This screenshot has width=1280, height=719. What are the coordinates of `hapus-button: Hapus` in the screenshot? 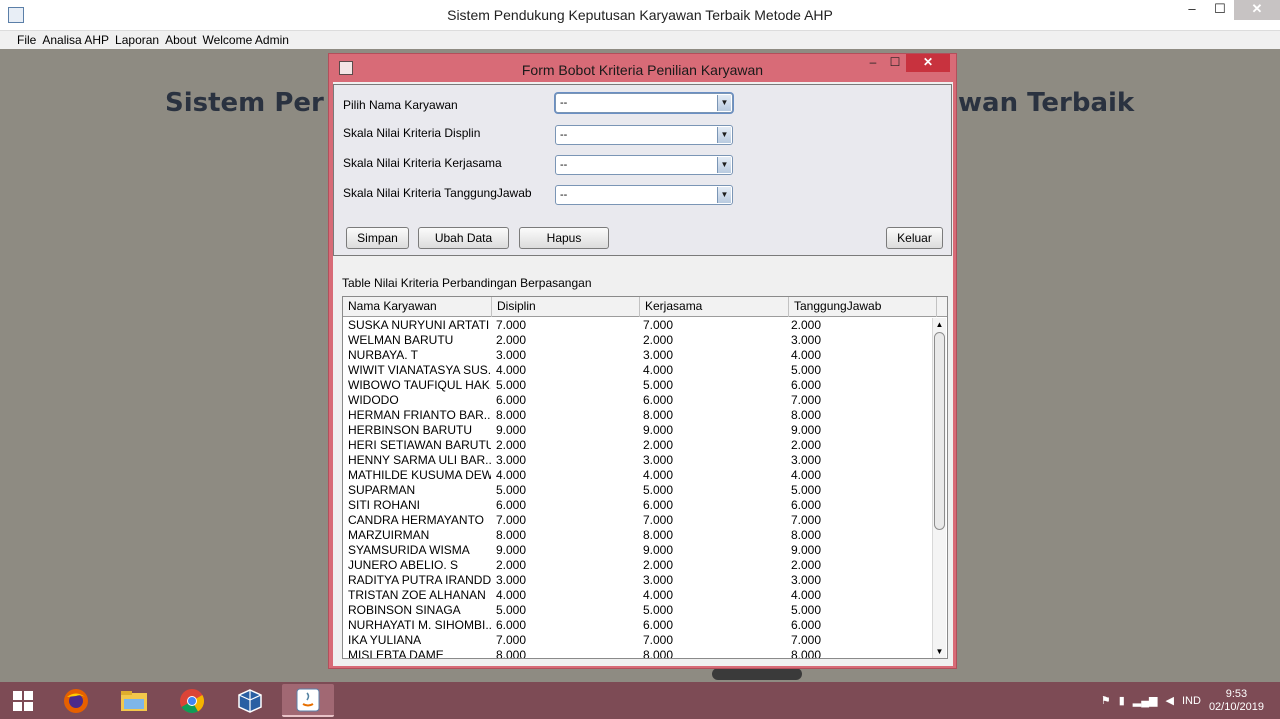 It's located at (564, 238).